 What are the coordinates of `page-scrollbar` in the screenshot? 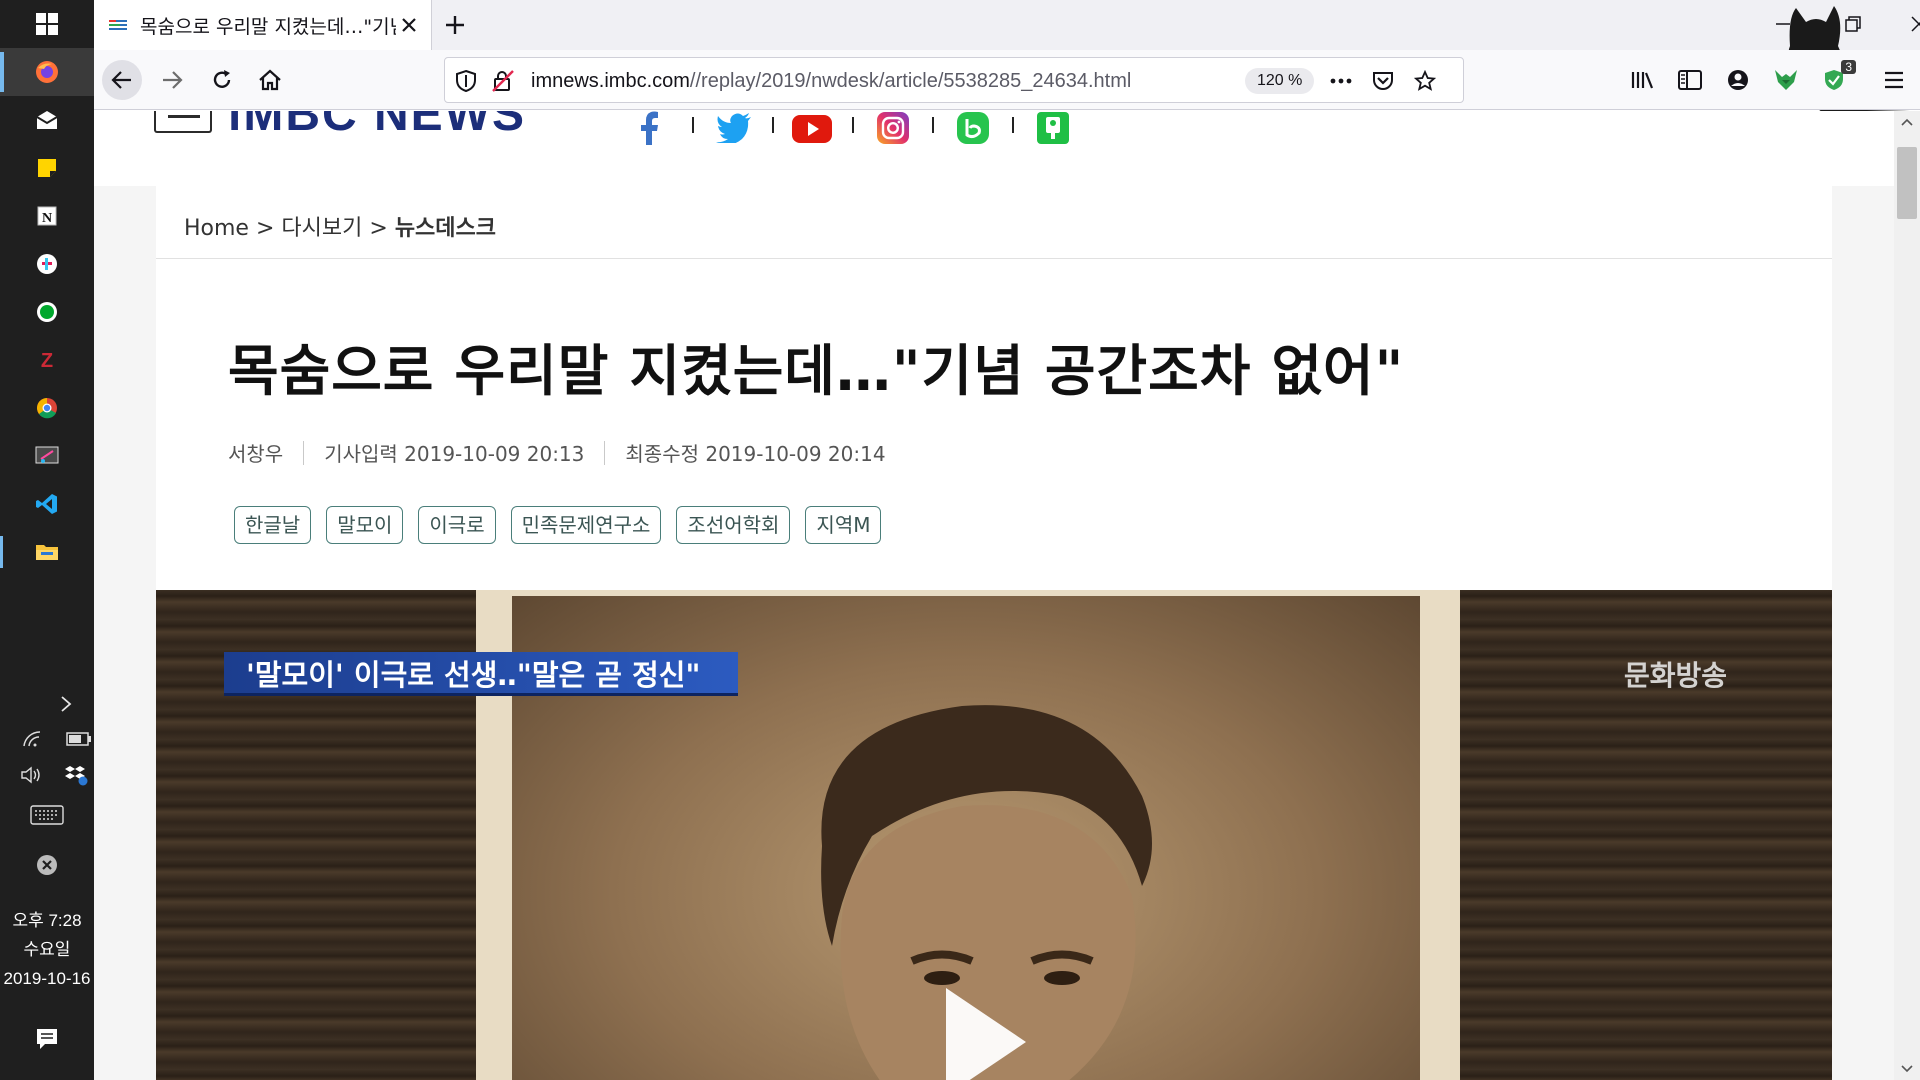 It's located at (1907, 595).